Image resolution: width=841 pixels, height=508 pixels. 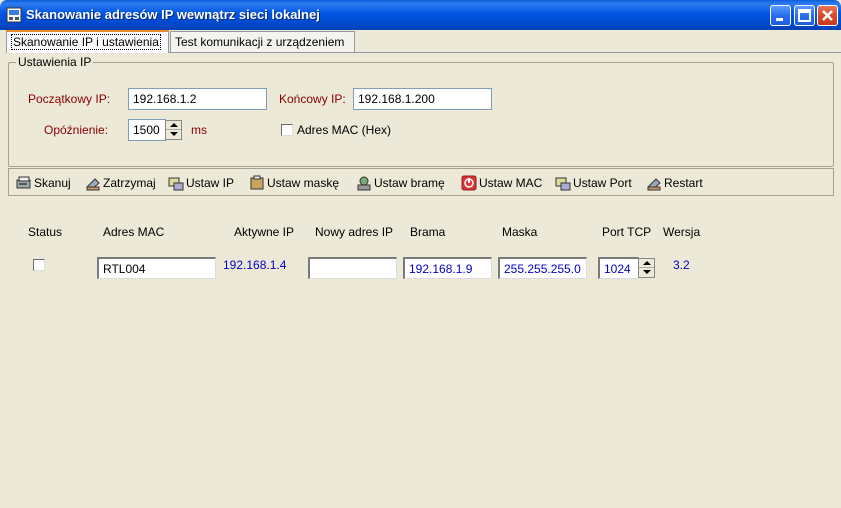 I want to click on set-port-label: Ustaw Port, so click(x=602, y=183).